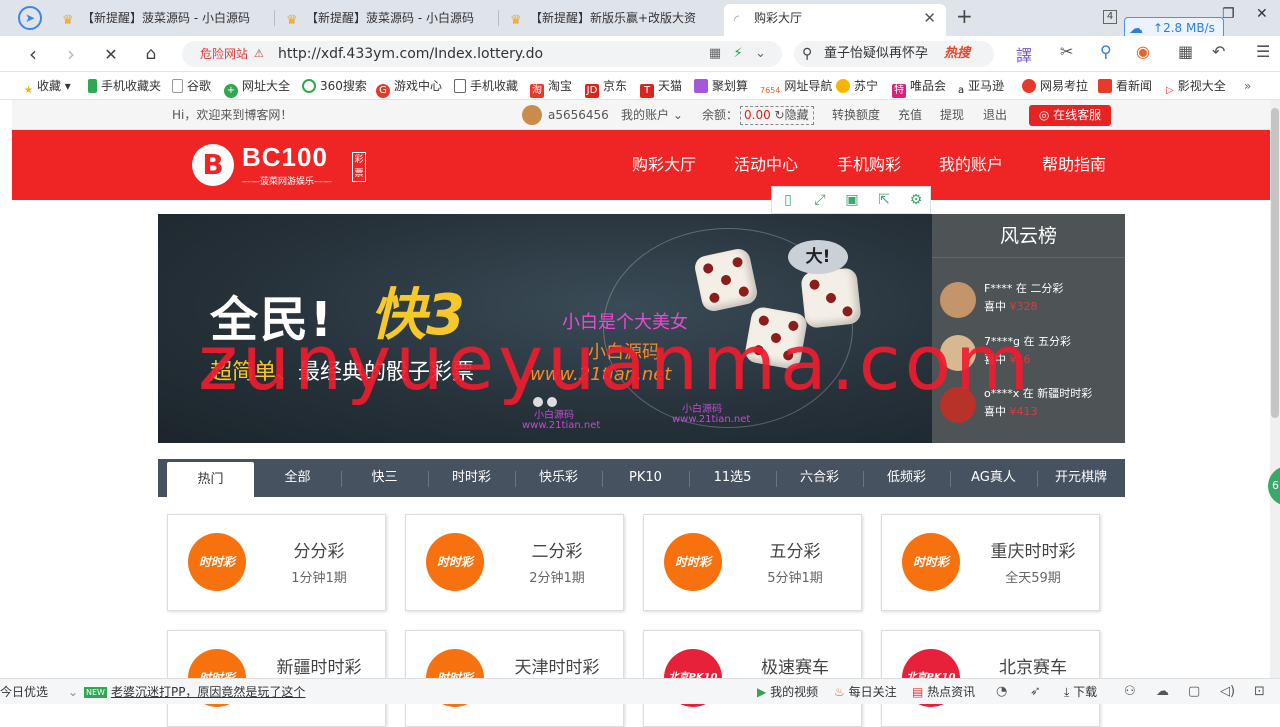 The height and width of the screenshot is (727, 1280). What do you see at coordinates (1275, 263) in the screenshot?
I see `scrollbar-thumb` at bounding box center [1275, 263].